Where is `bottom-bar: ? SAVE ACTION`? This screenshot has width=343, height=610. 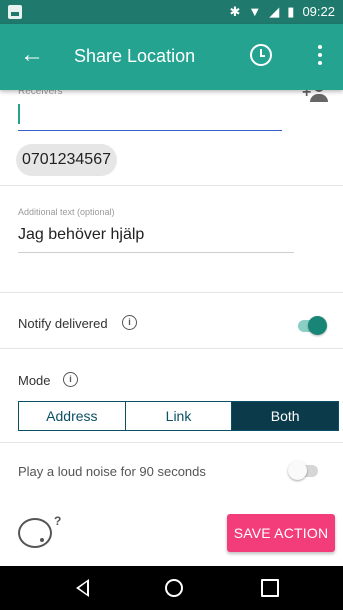
bottom-bar: ? SAVE ACTION is located at coordinates (171, 533).